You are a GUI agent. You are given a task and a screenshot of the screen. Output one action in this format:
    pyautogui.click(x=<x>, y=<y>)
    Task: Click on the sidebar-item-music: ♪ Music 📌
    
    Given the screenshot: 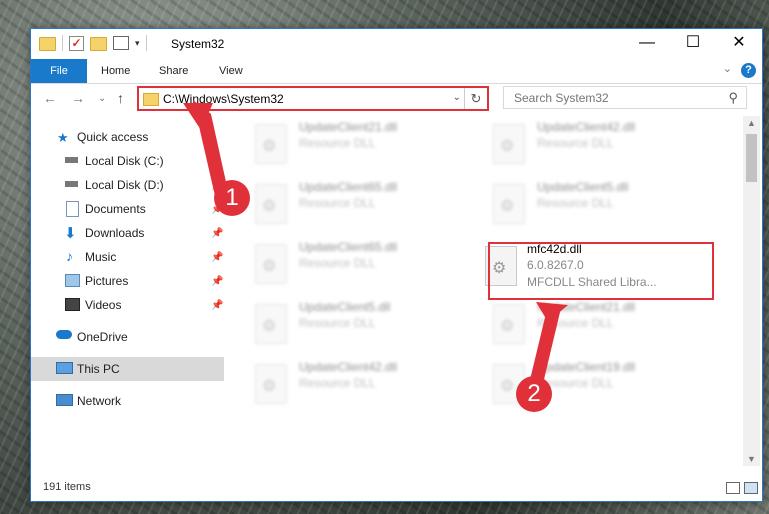 What is the action you would take?
    pyautogui.click(x=127, y=257)
    